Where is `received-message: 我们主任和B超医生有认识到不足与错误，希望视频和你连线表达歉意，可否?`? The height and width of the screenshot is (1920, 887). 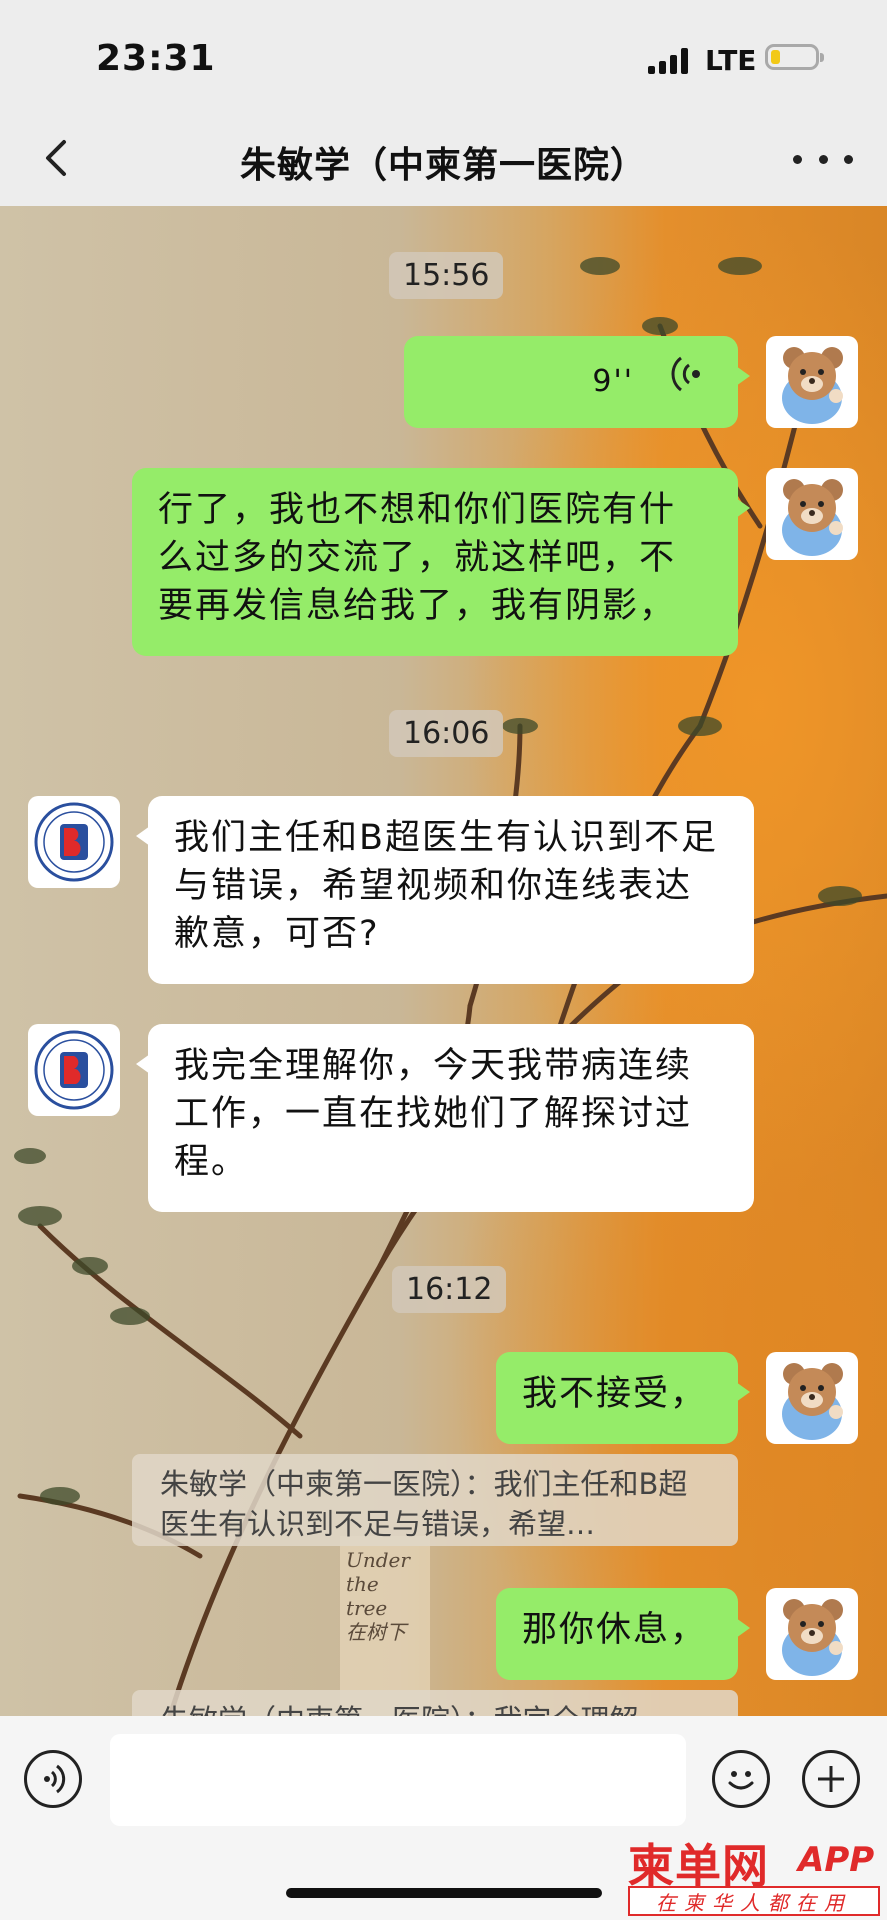 received-message: 我们主任和B超医生有认识到不足与错误，希望视频和你连线表达歉意，可否? is located at coordinates (445, 890).